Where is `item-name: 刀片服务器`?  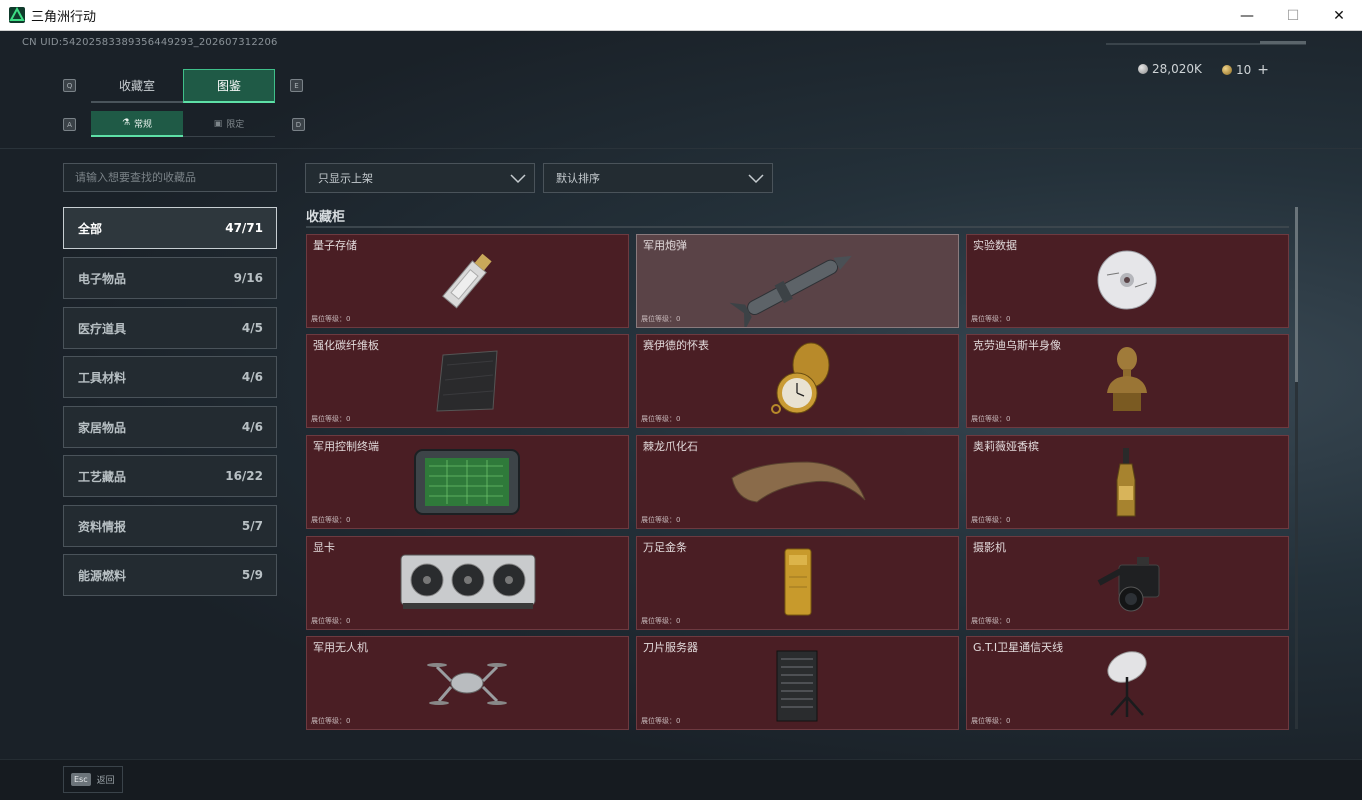 item-name: 刀片服务器 is located at coordinates (670, 647).